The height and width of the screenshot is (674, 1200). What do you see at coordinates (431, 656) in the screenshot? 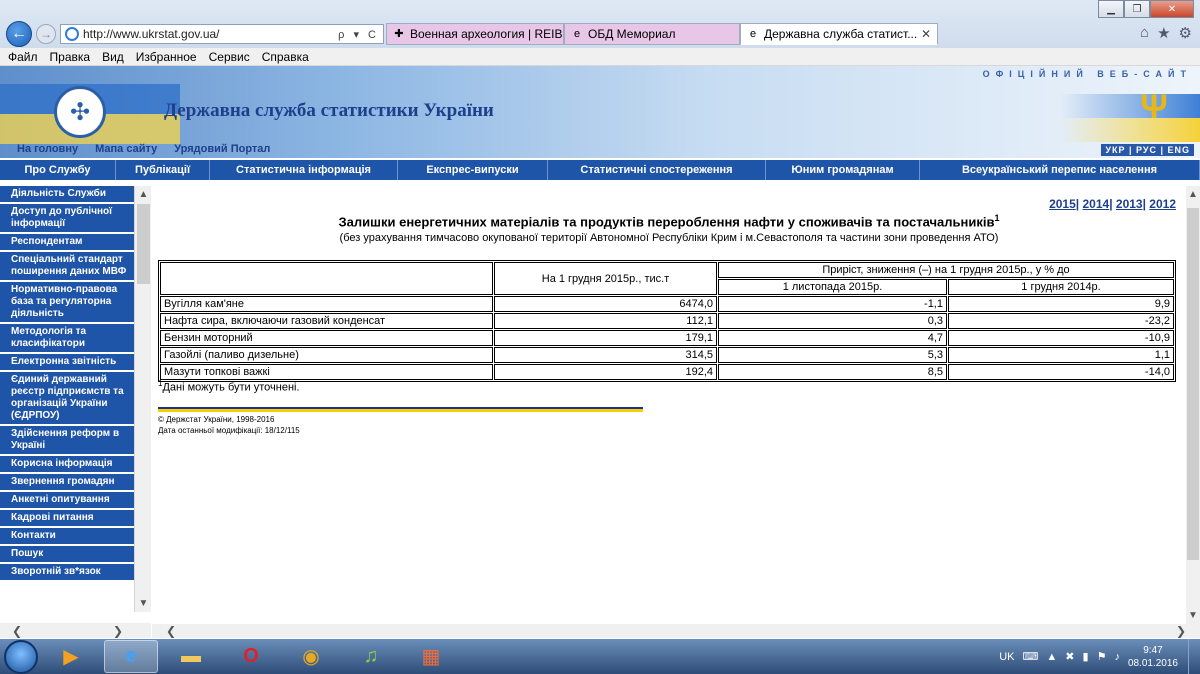
I see `apps-grid-icon: ▦` at bounding box center [431, 656].